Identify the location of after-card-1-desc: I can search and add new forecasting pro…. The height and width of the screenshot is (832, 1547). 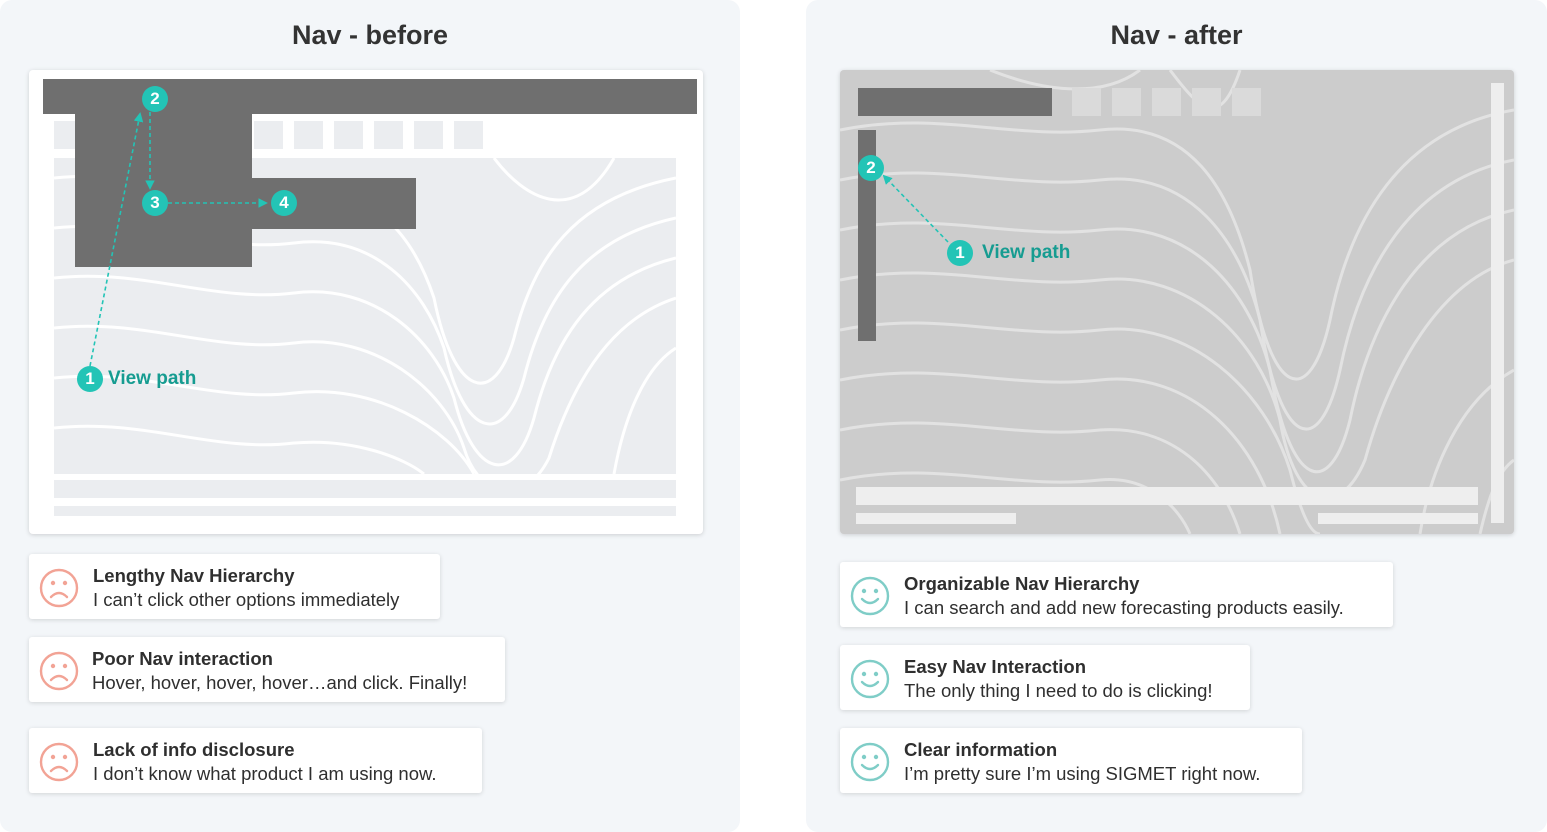
(1124, 607).